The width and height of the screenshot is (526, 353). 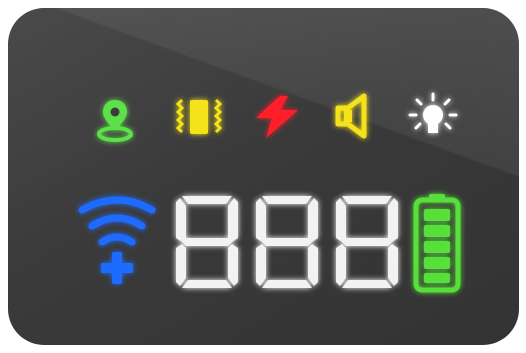 I want to click on vibration-icon, so click(x=199, y=118).